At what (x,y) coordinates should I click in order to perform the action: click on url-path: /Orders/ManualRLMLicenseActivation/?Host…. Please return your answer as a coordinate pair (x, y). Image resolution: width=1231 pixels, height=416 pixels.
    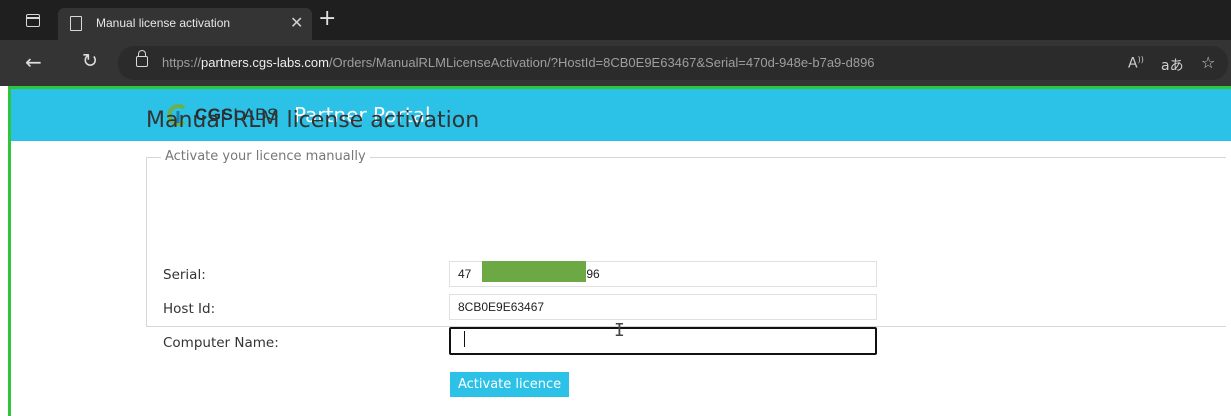
    Looking at the image, I should click on (601, 62).